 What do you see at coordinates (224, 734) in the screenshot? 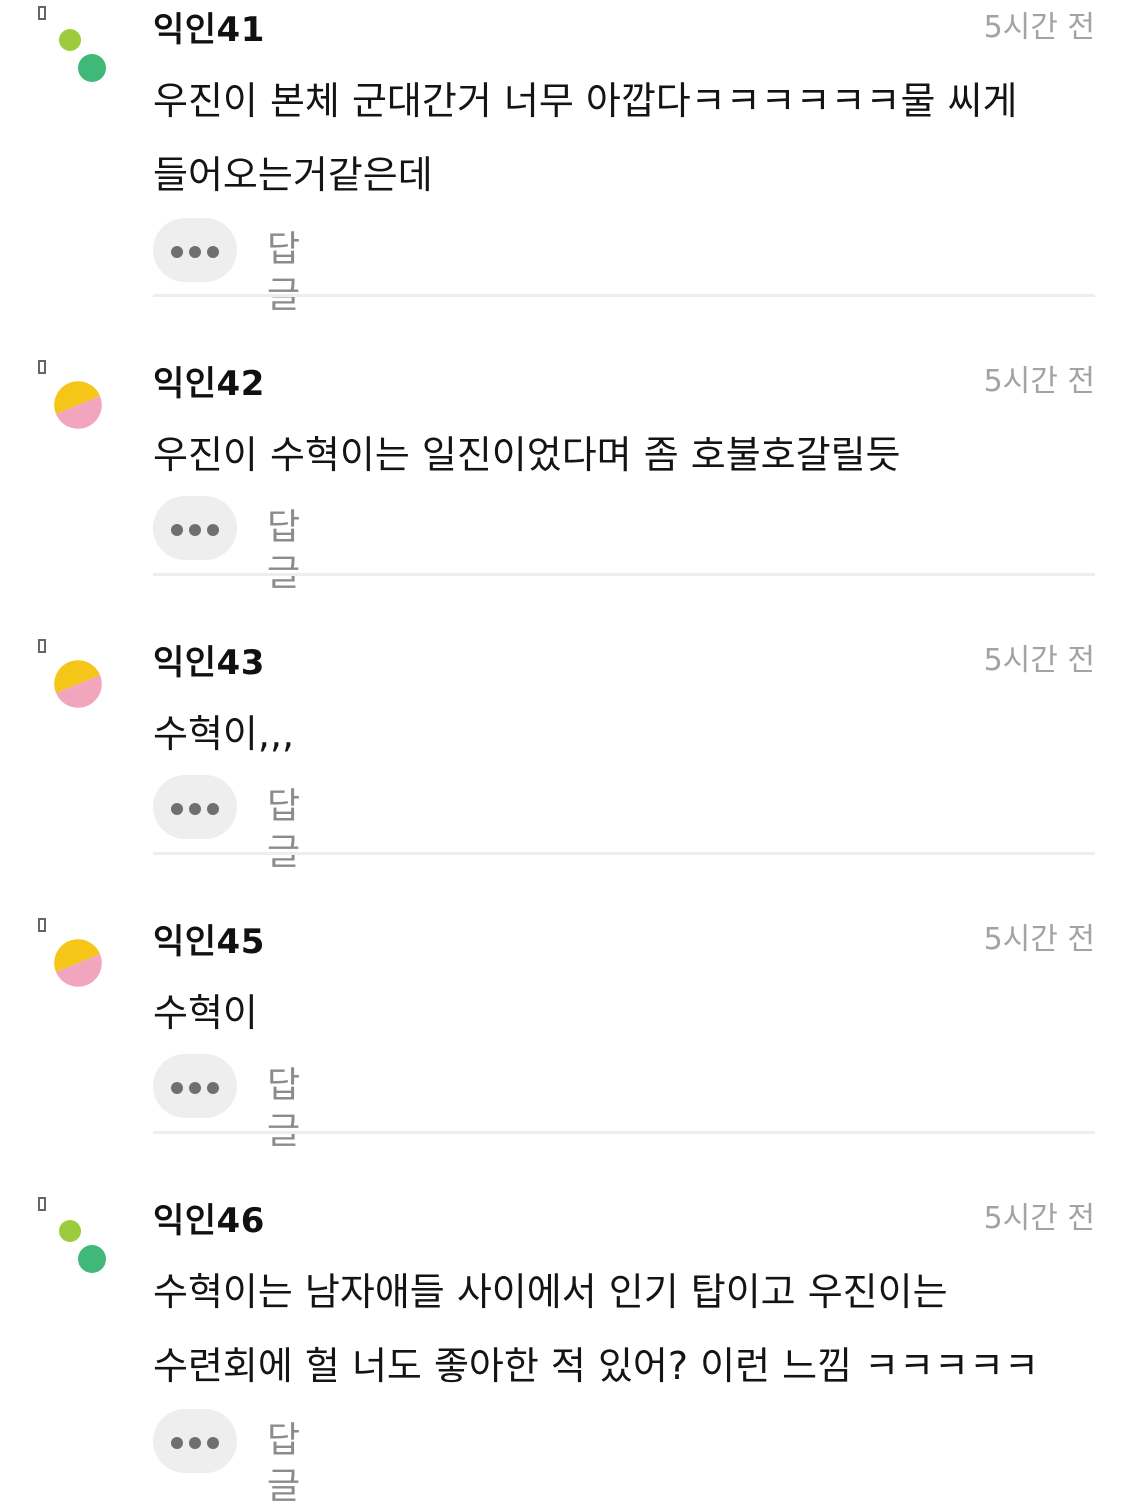
I see `comment-text: 수혁이,,,` at bounding box center [224, 734].